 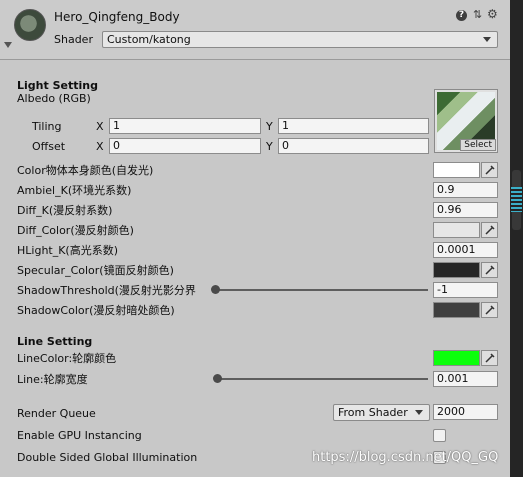 I want to click on material-preview-icon, so click(x=30, y=25).